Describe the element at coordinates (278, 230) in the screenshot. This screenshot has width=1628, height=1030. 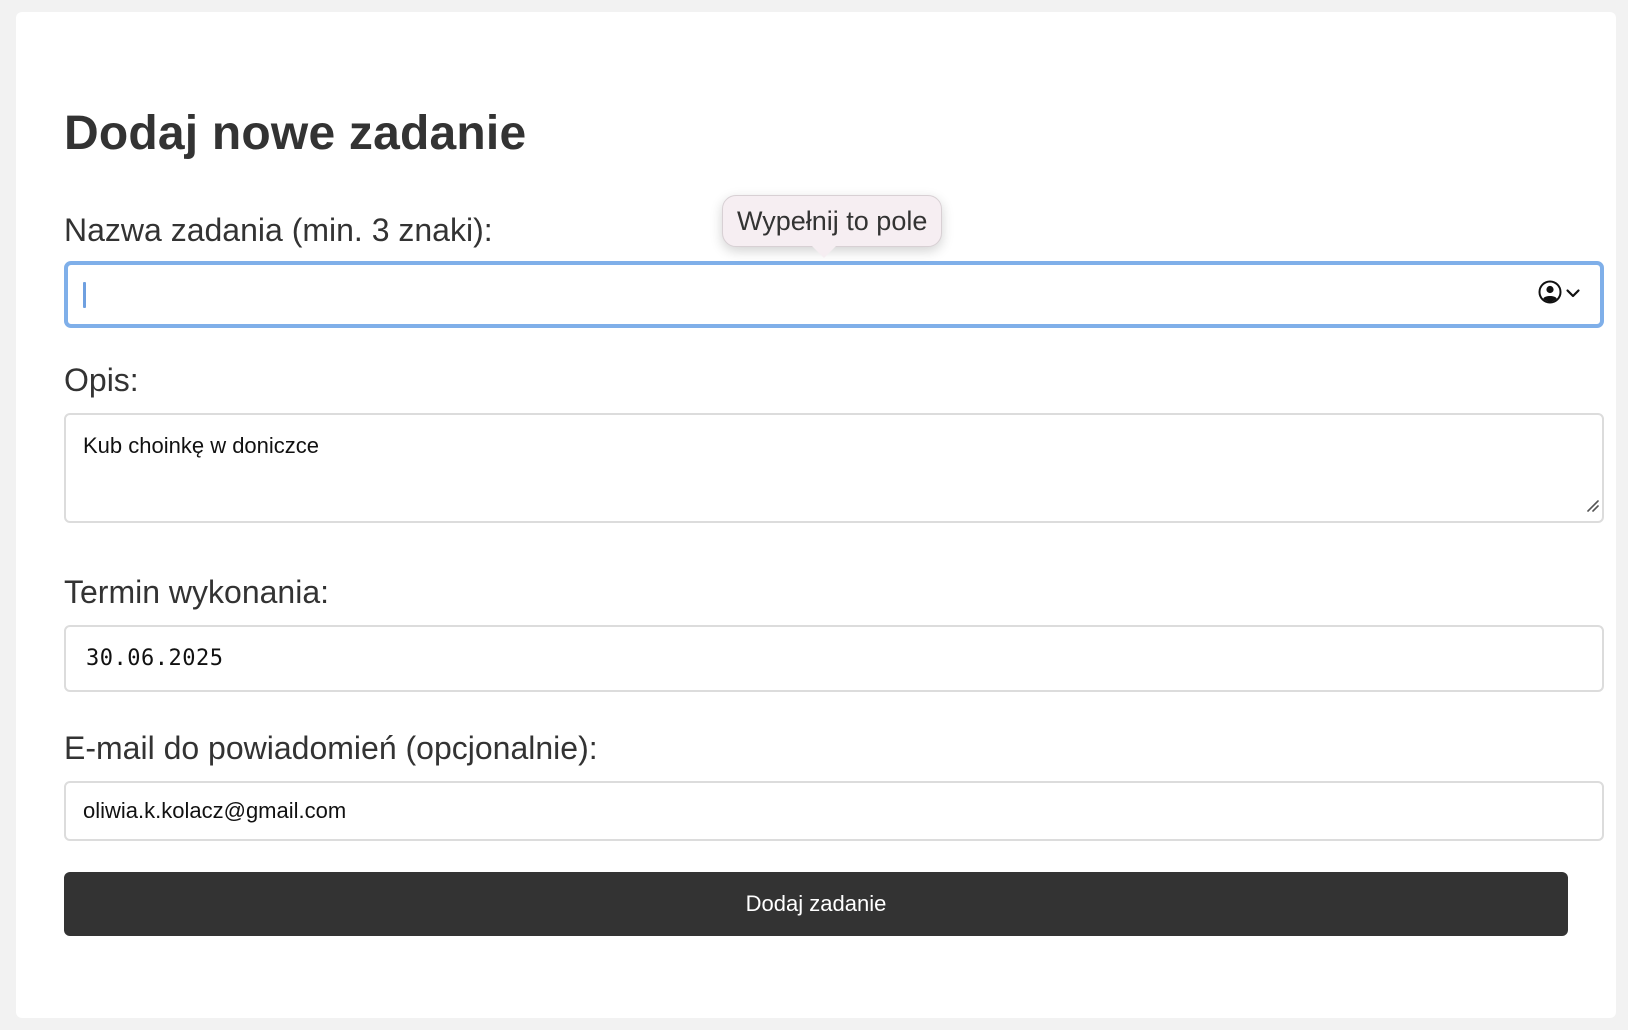
I see `task-name-label: Nazwa zadania (min. 3 znaki):` at that location.